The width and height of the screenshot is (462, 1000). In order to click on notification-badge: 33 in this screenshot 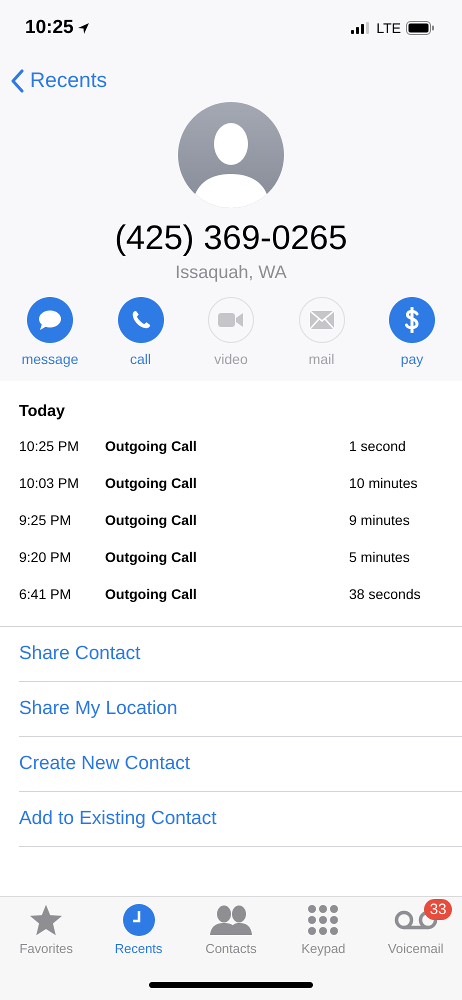, I will do `click(438, 909)`.